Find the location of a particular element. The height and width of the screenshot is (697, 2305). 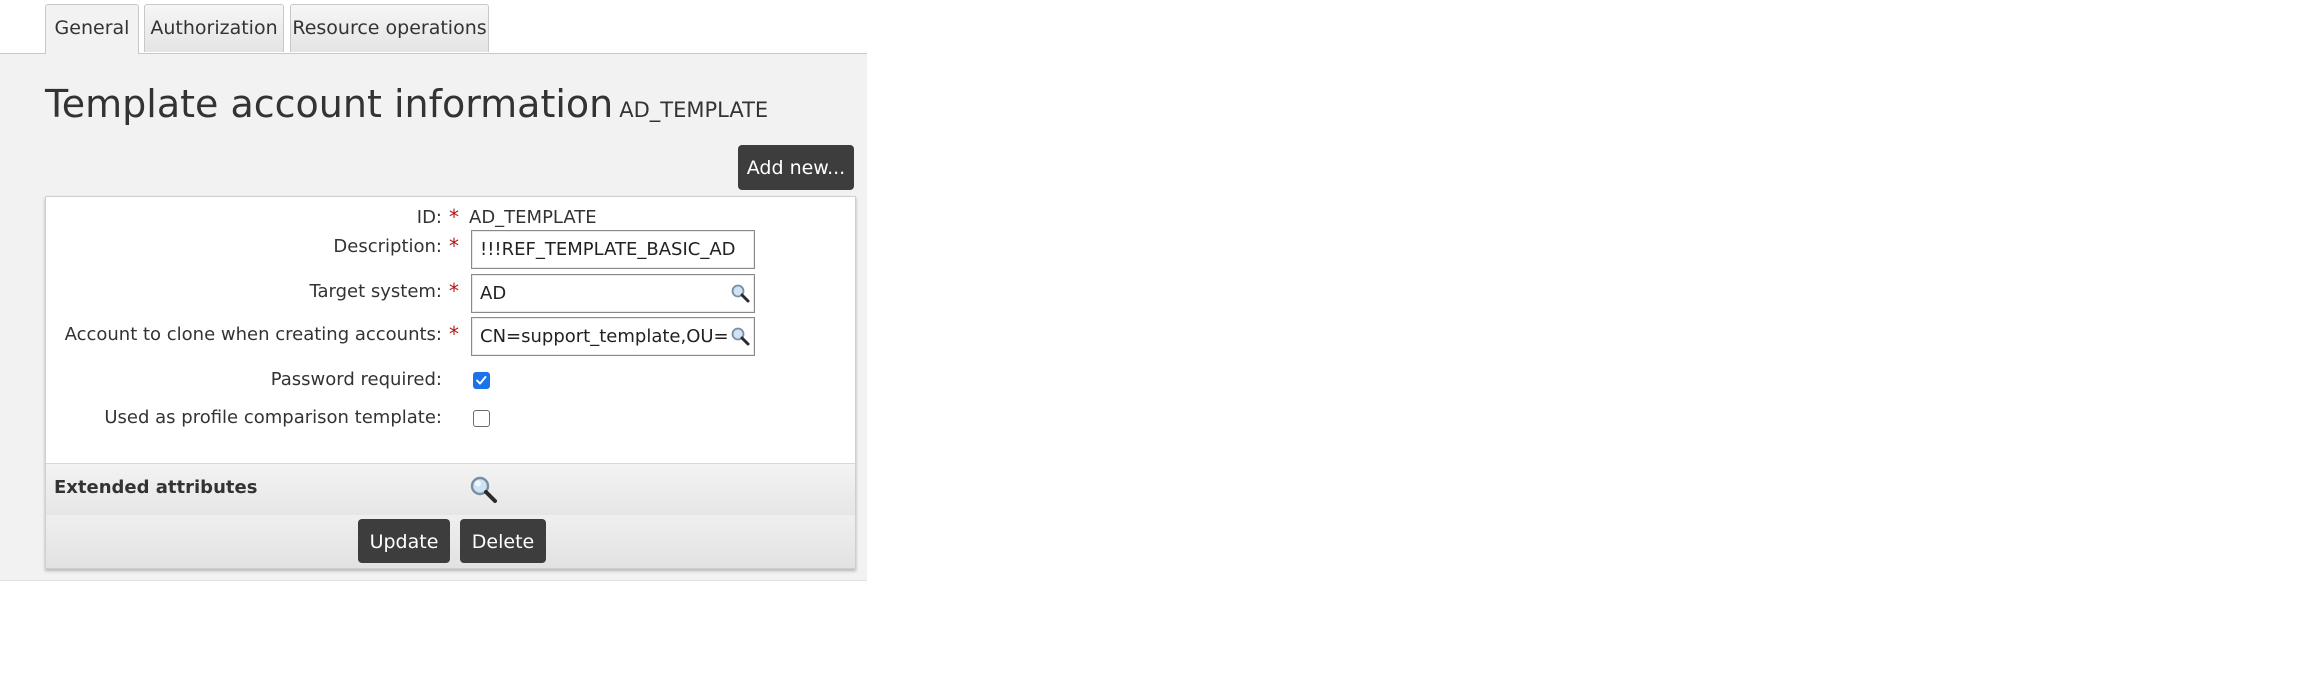

account-to-clone-label: Account to clone when creating accounts: is located at coordinates (253, 334).